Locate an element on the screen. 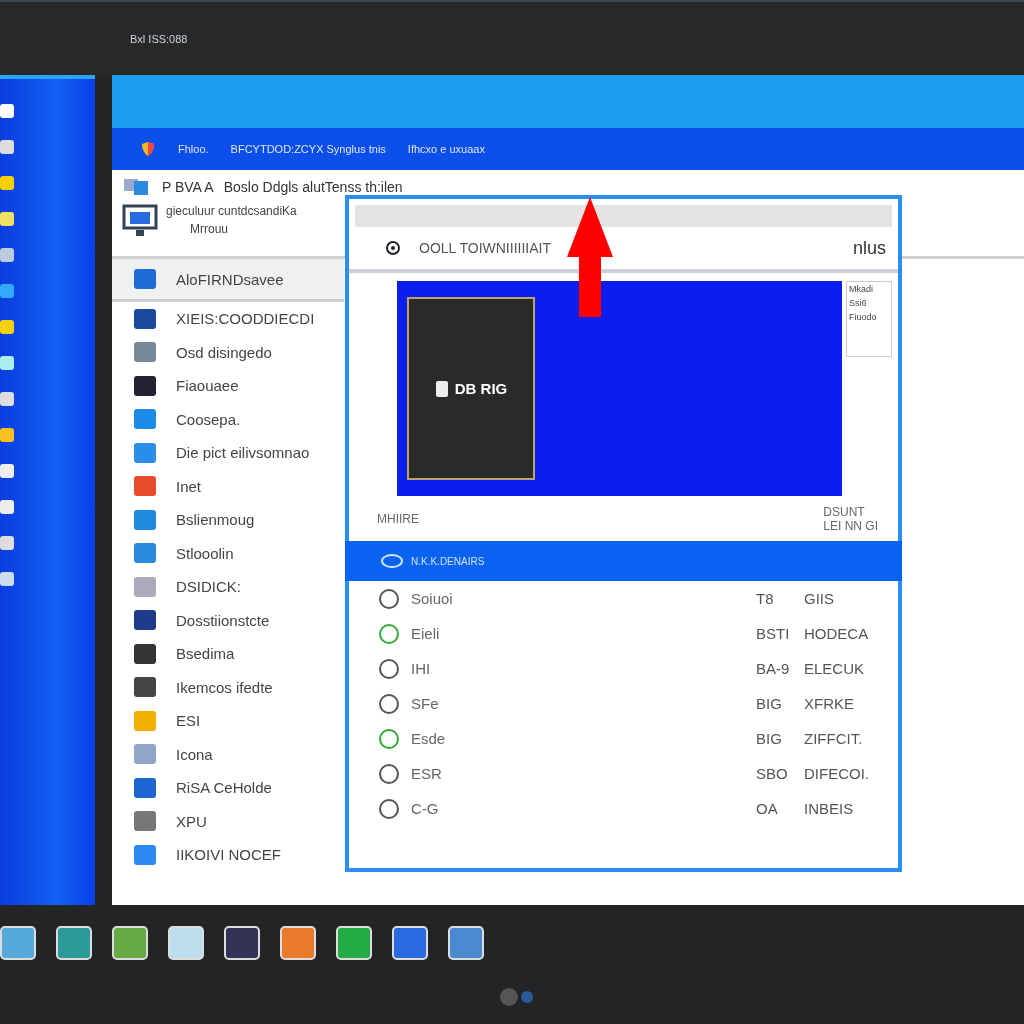  row-value: ELECUK is located at coordinates (835, 668).